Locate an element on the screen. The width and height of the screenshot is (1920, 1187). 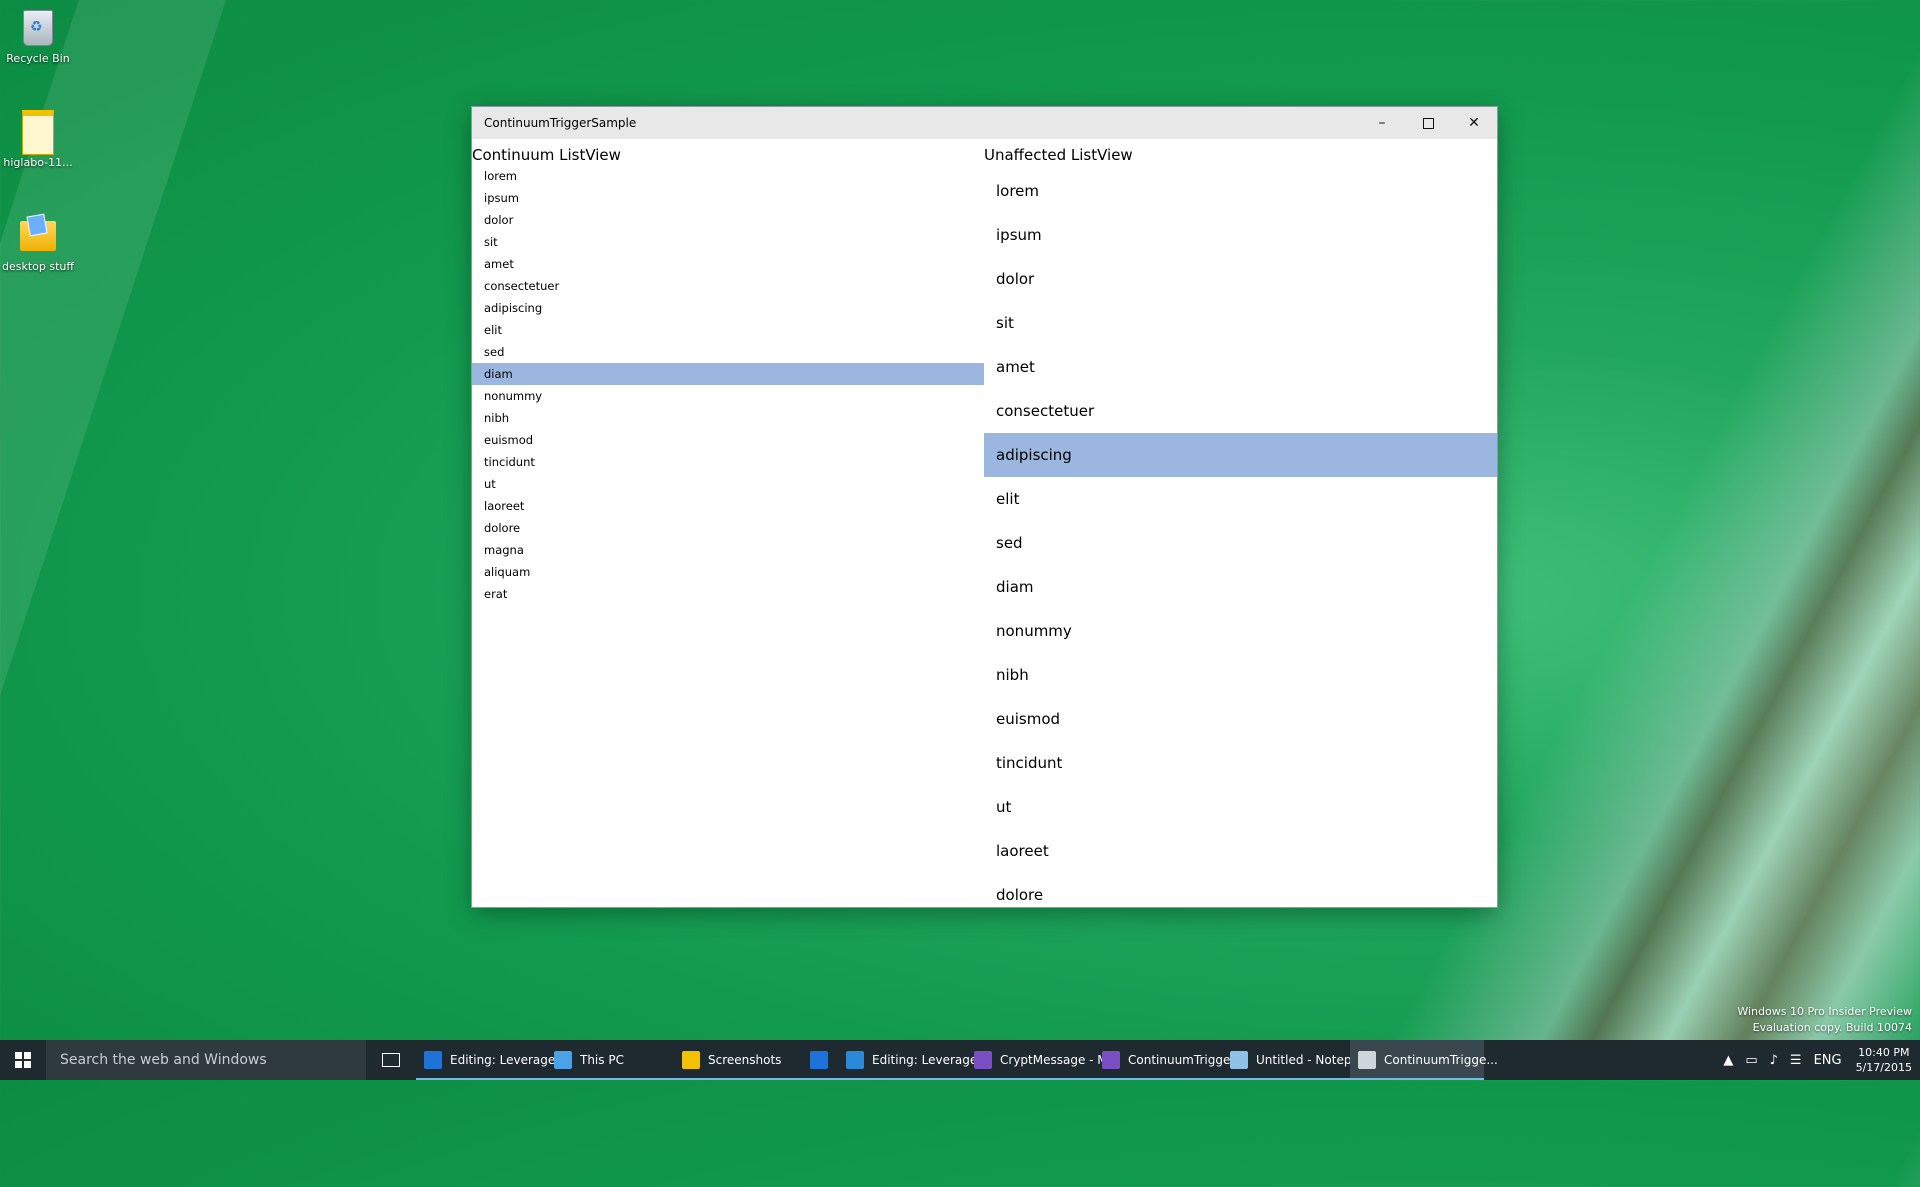
maximize-icon is located at coordinates (1428, 123).